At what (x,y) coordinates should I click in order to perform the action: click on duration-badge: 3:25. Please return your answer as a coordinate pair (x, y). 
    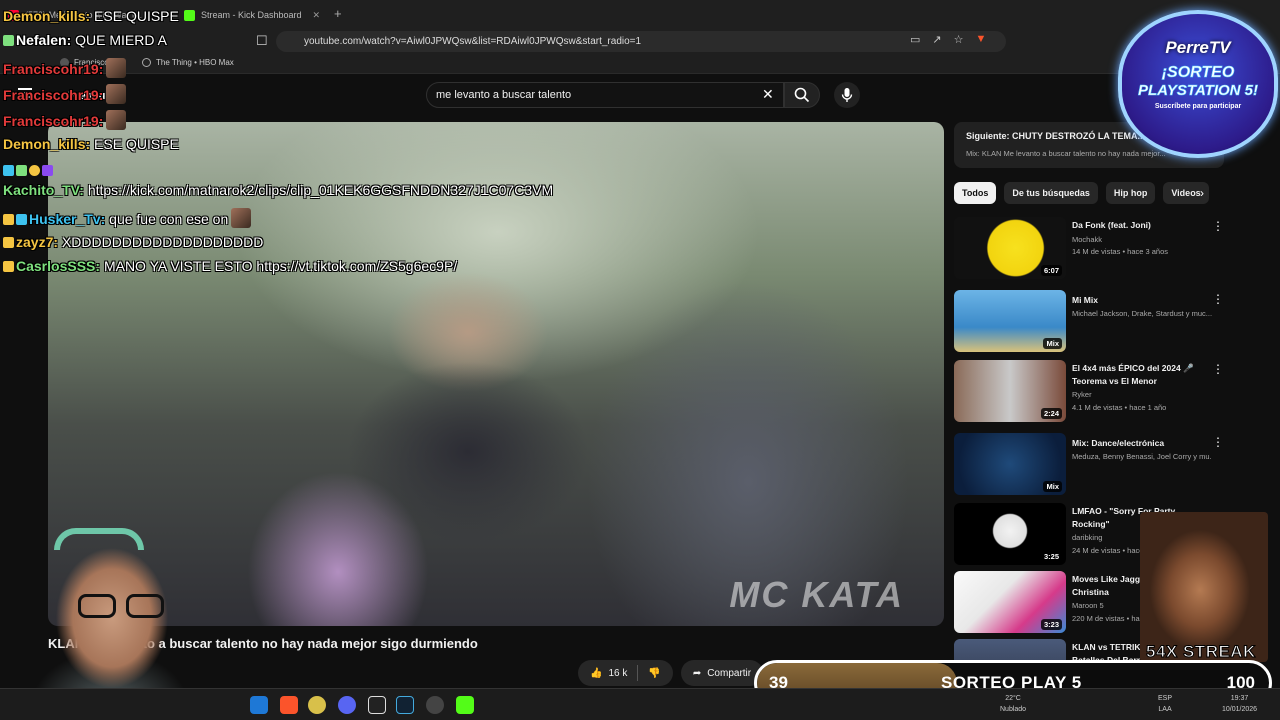
    Looking at the image, I should click on (1051, 556).